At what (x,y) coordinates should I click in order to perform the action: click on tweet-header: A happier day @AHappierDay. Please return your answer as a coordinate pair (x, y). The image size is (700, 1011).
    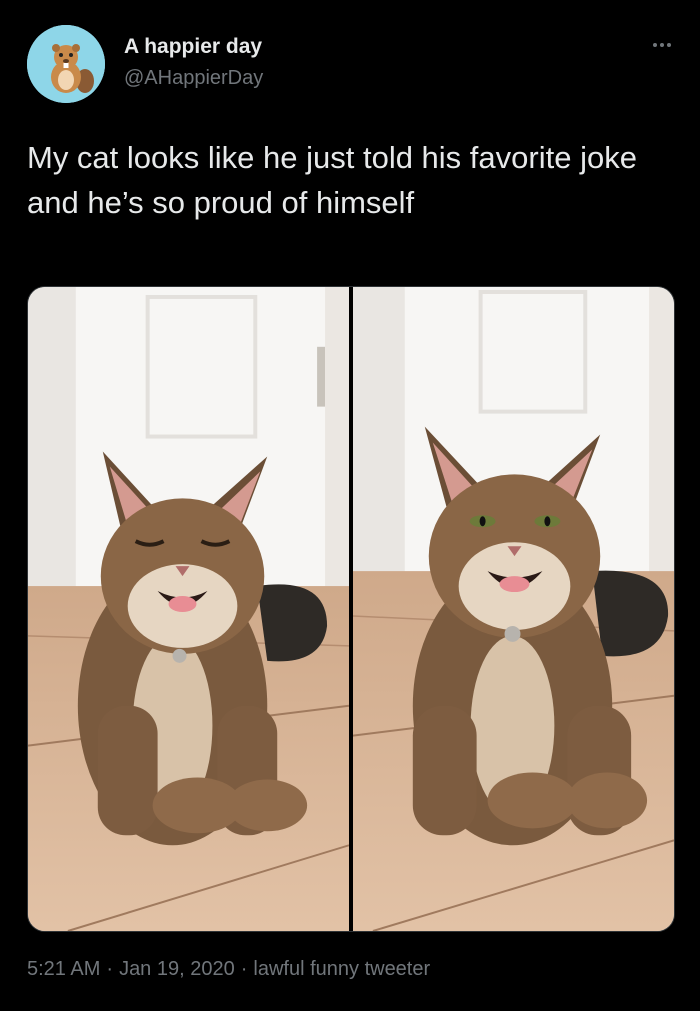
    Looking at the image, I should click on (352, 65).